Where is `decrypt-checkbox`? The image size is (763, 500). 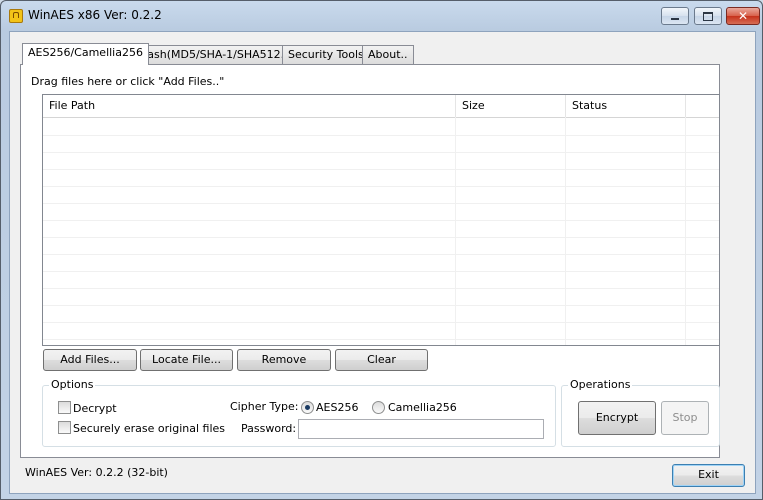 decrypt-checkbox is located at coordinates (64, 407).